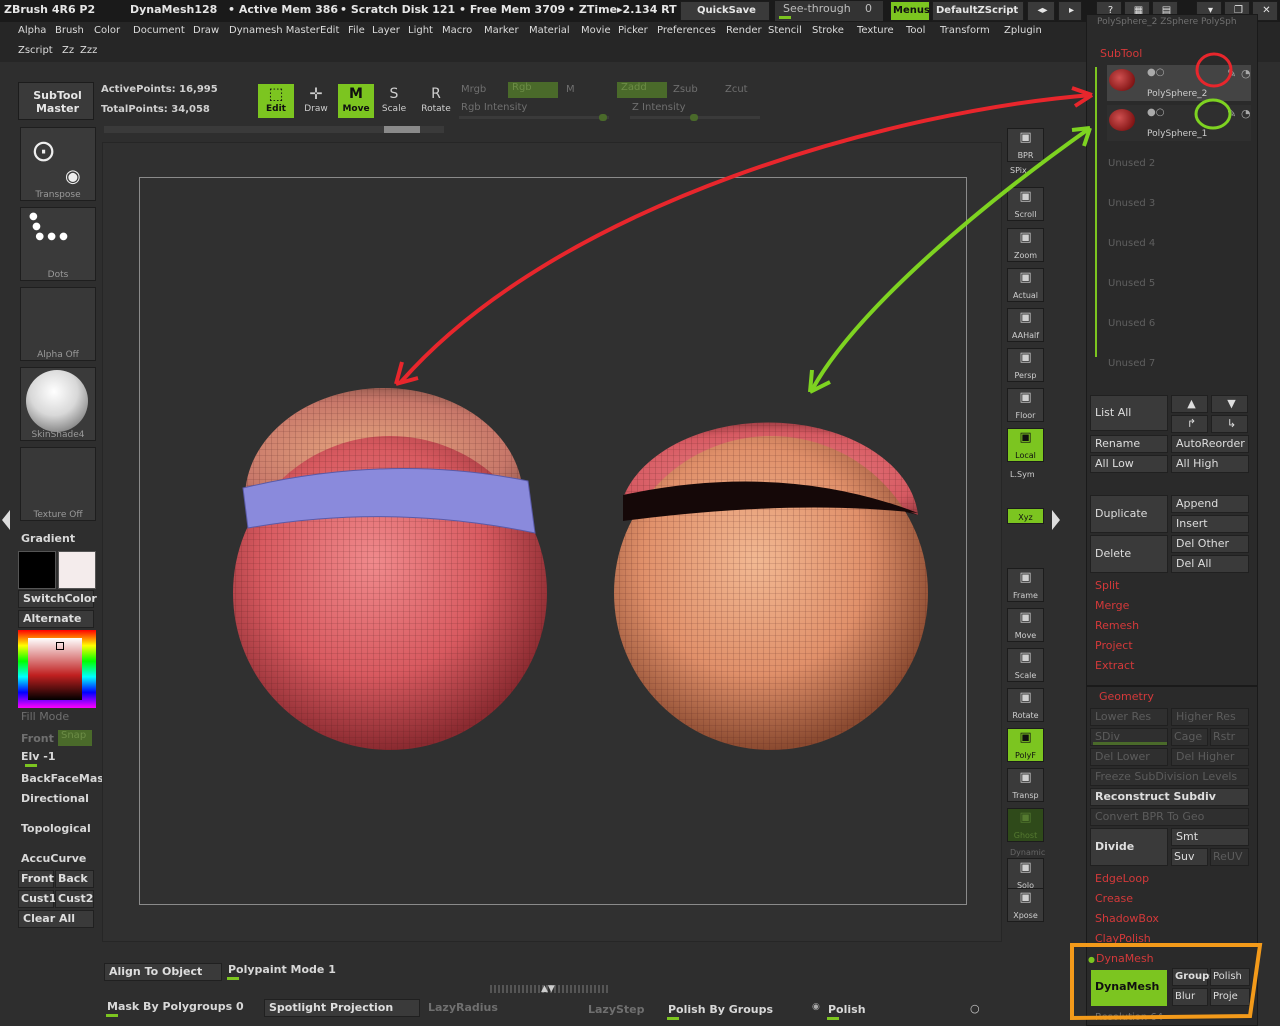 The image size is (1280, 1026). What do you see at coordinates (1129, 514) in the screenshot?
I see `duplicate-button: Duplicate` at bounding box center [1129, 514].